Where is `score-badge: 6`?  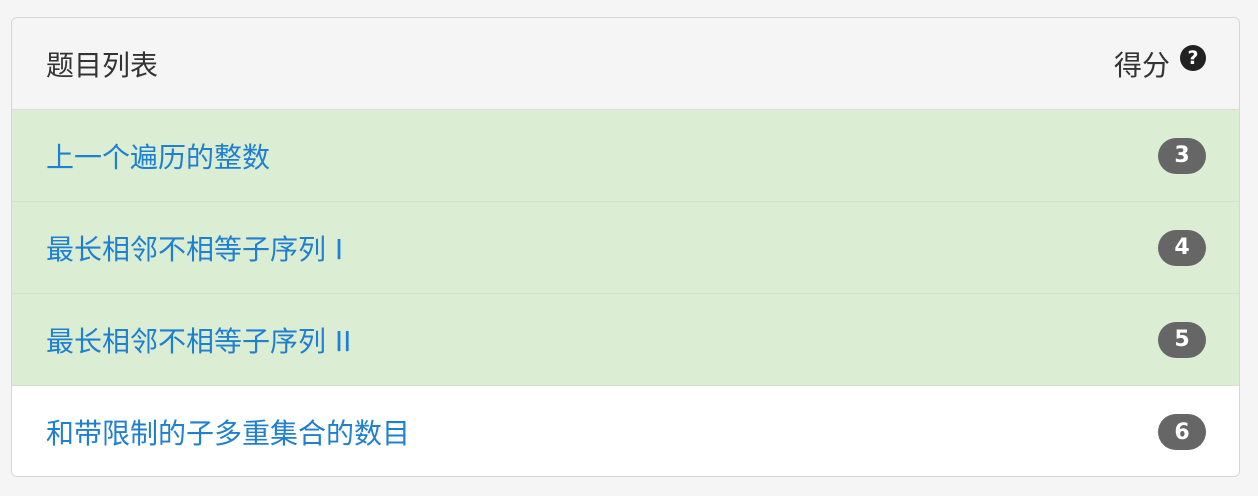
score-badge: 6 is located at coordinates (1182, 432).